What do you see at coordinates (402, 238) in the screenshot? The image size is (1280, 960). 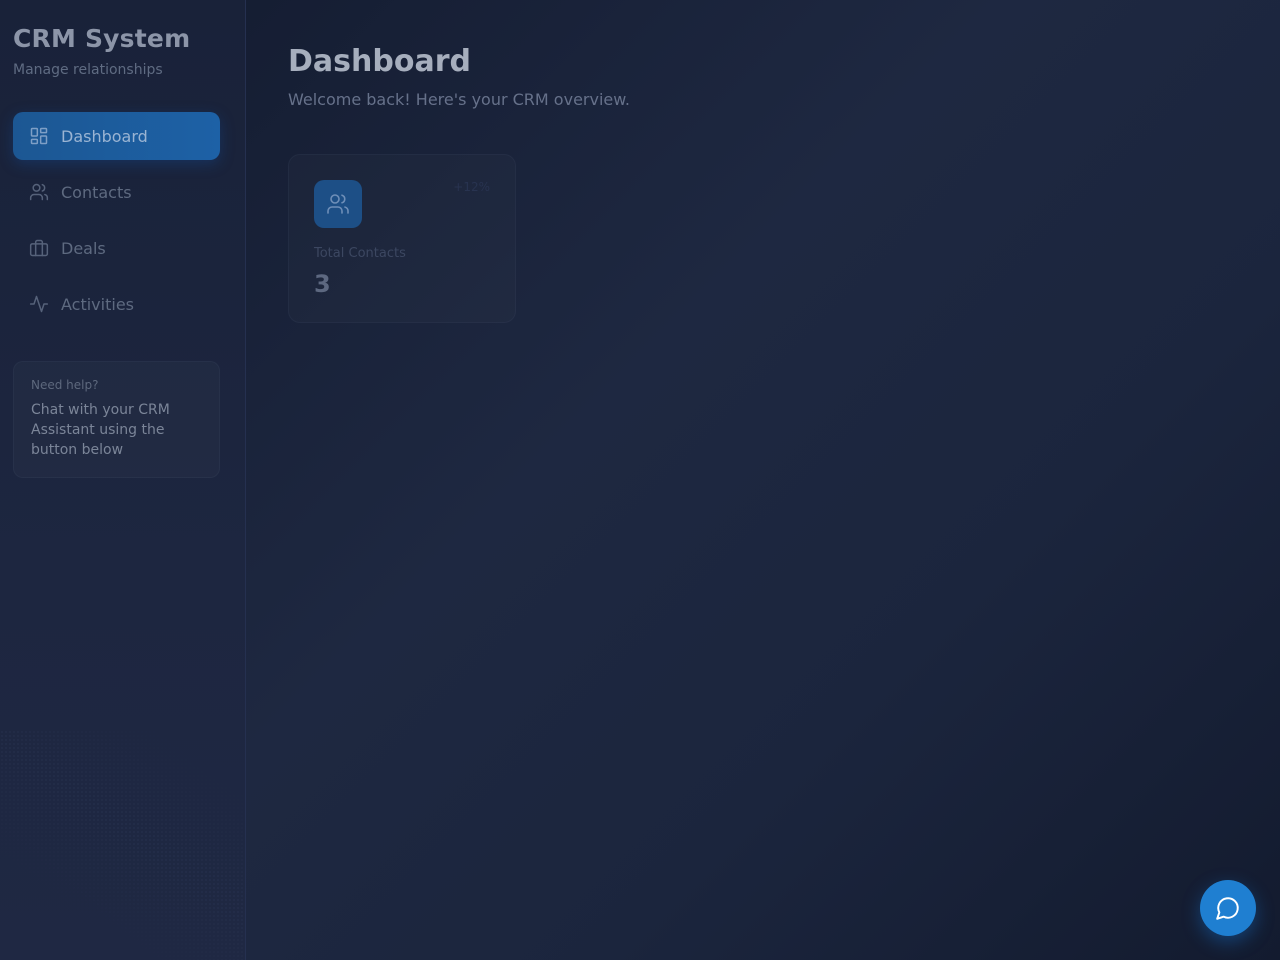 I see `stat-card-total-contacts: +12% Total Contacts 3` at bounding box center [402, 238].